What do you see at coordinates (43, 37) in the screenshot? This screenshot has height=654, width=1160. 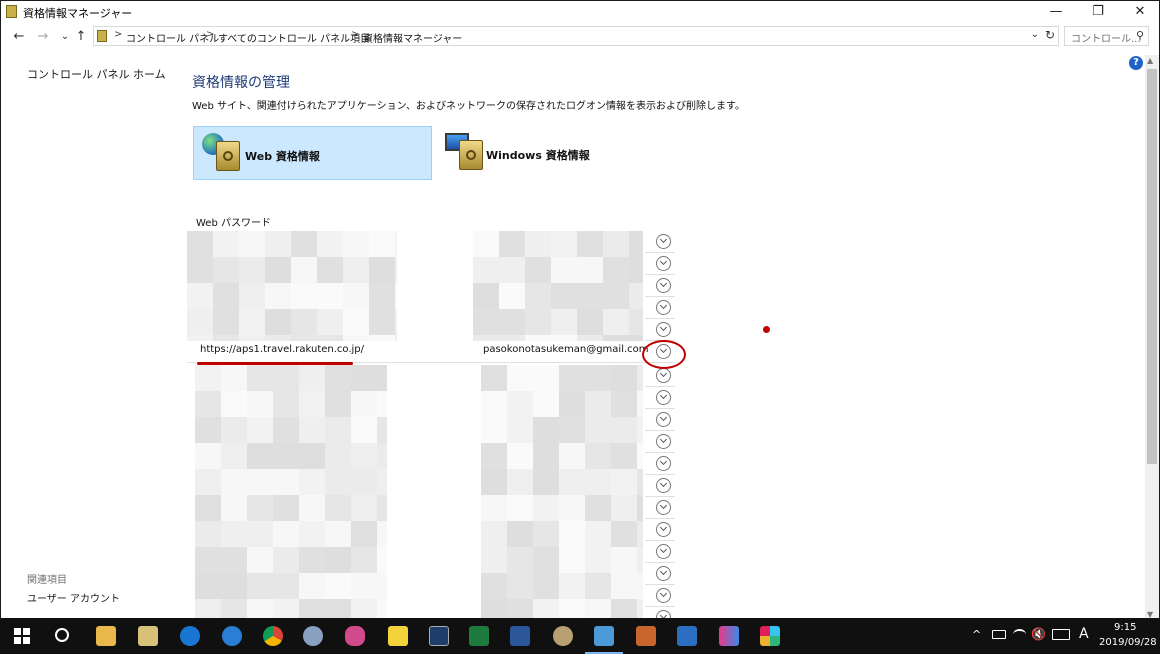 I see `forward-button: →` at bounding box center [43, 37].